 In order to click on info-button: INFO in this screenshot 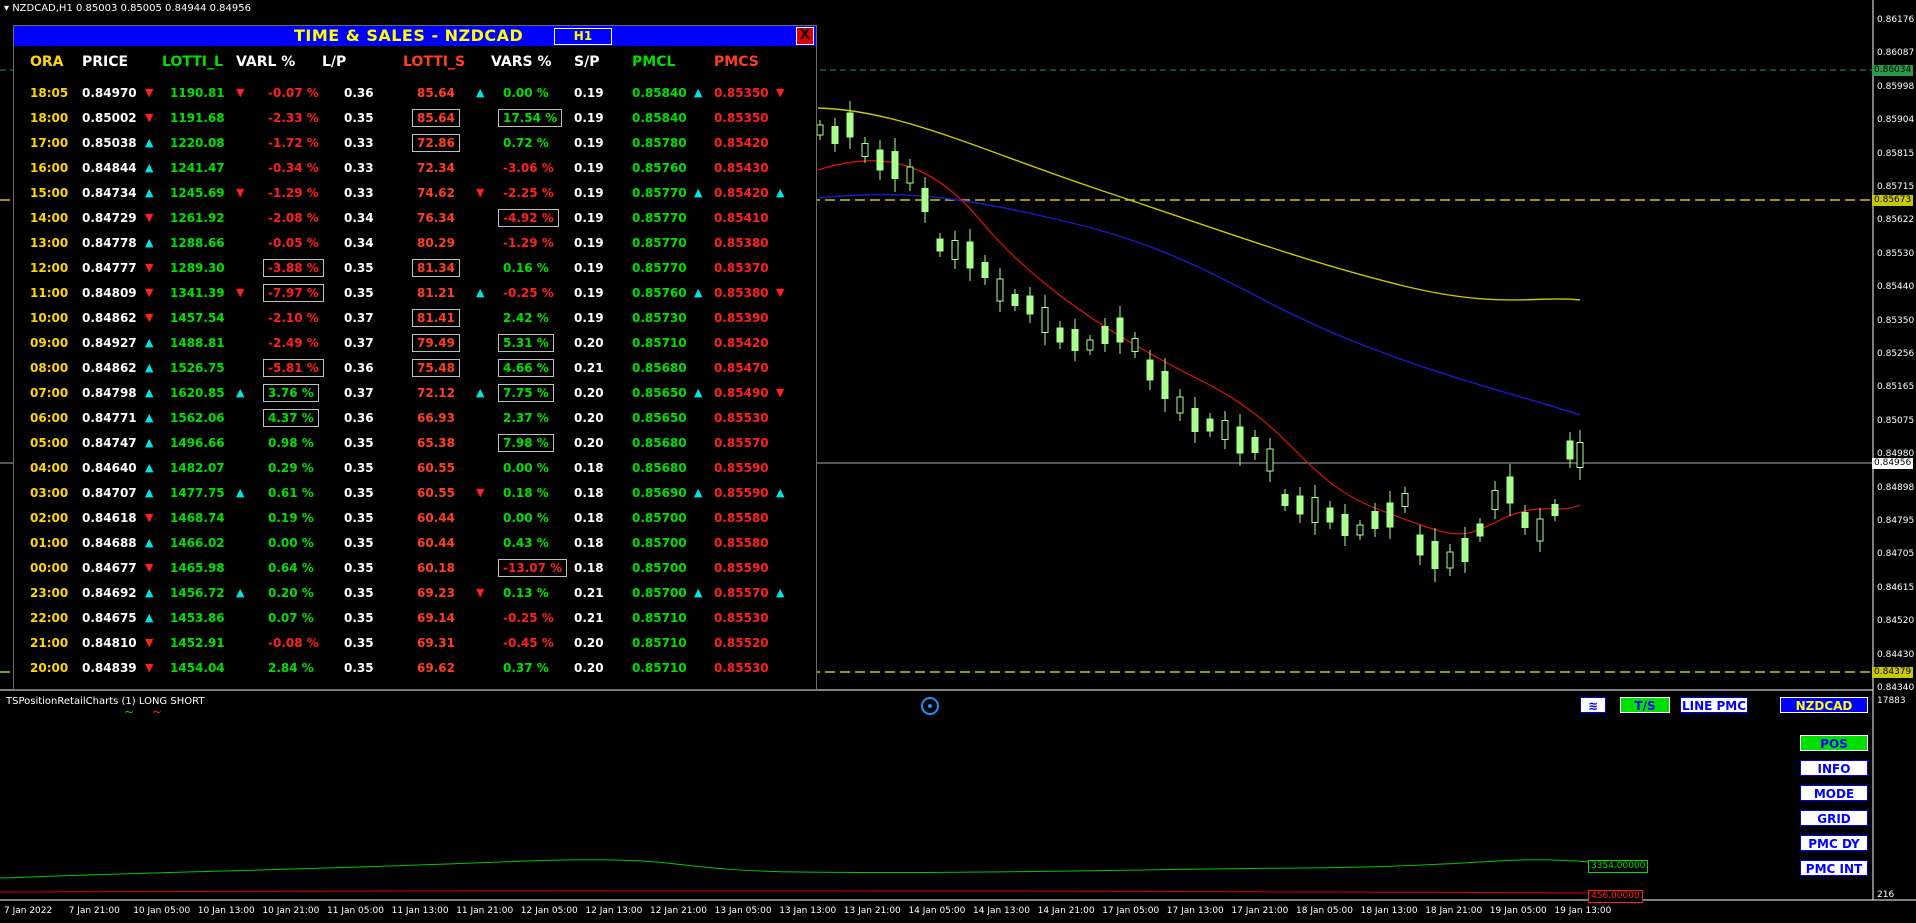, I will do `click(1834, 768)`.